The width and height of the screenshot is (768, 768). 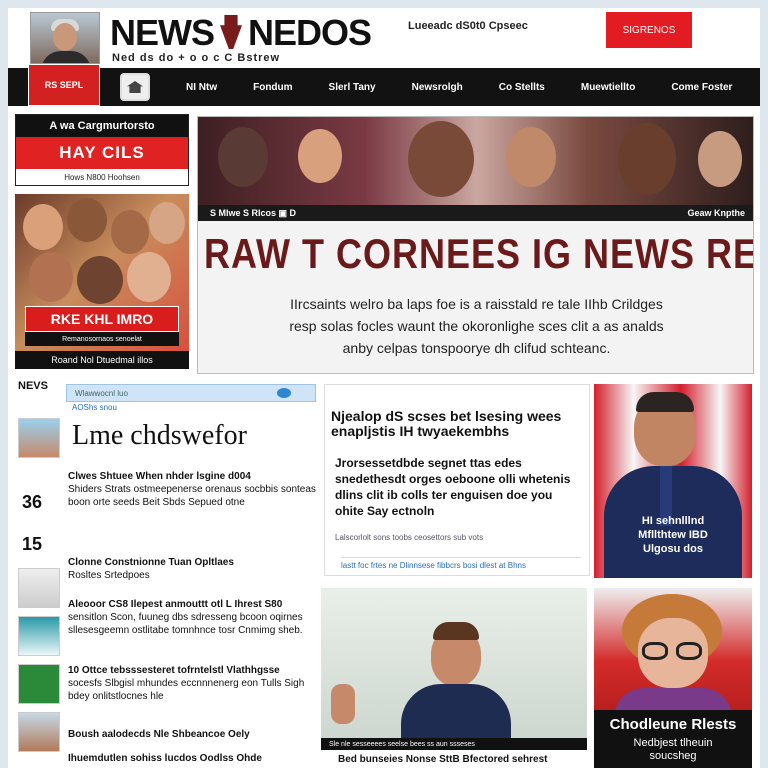 I want to click on nav-item-3: Slerl Tany, so click(x=352, y=87).